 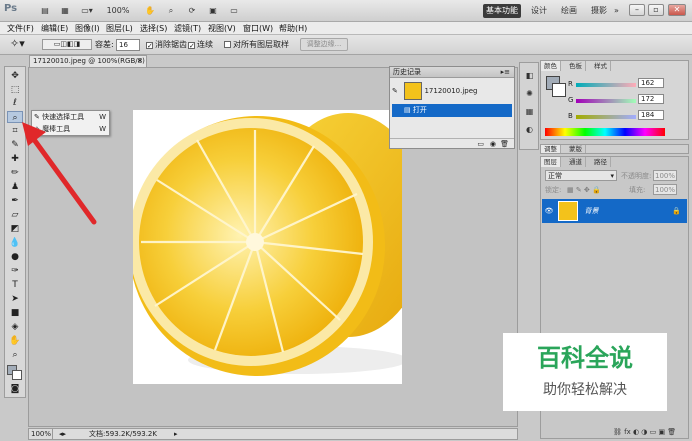 I want to click on tab-styles: 样式, so click(x=601, y=66).